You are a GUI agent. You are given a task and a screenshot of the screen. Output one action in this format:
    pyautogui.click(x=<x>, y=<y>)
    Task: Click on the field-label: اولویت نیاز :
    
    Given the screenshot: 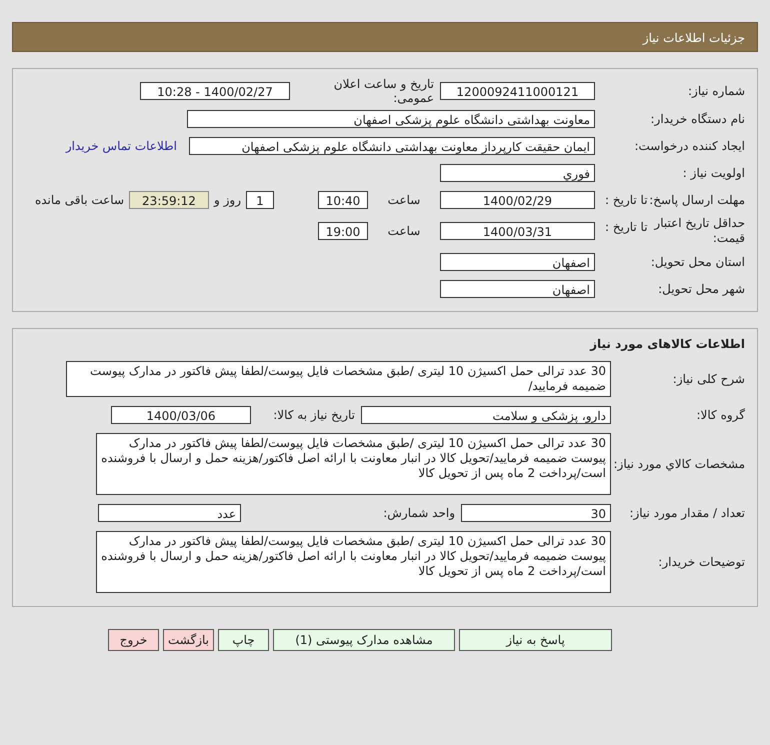 What is the action you would take?
    pyautogui.click(x=714, y=173)
    